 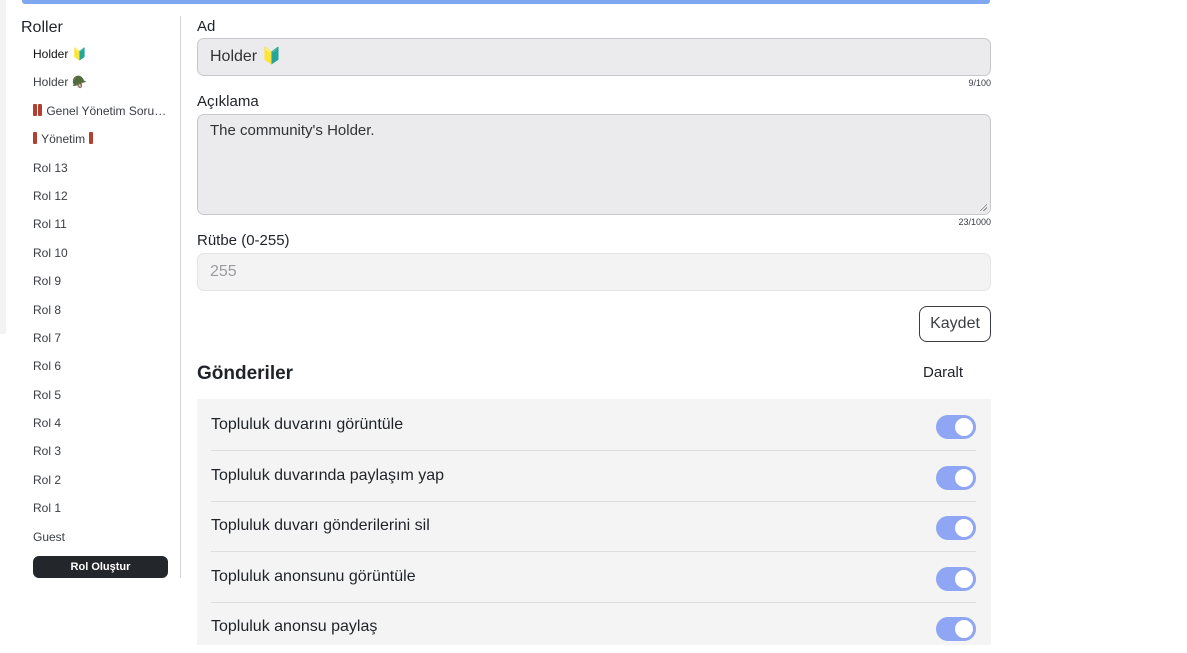 I want to click on role-label: Rol 12, so click(x=50, y=195).